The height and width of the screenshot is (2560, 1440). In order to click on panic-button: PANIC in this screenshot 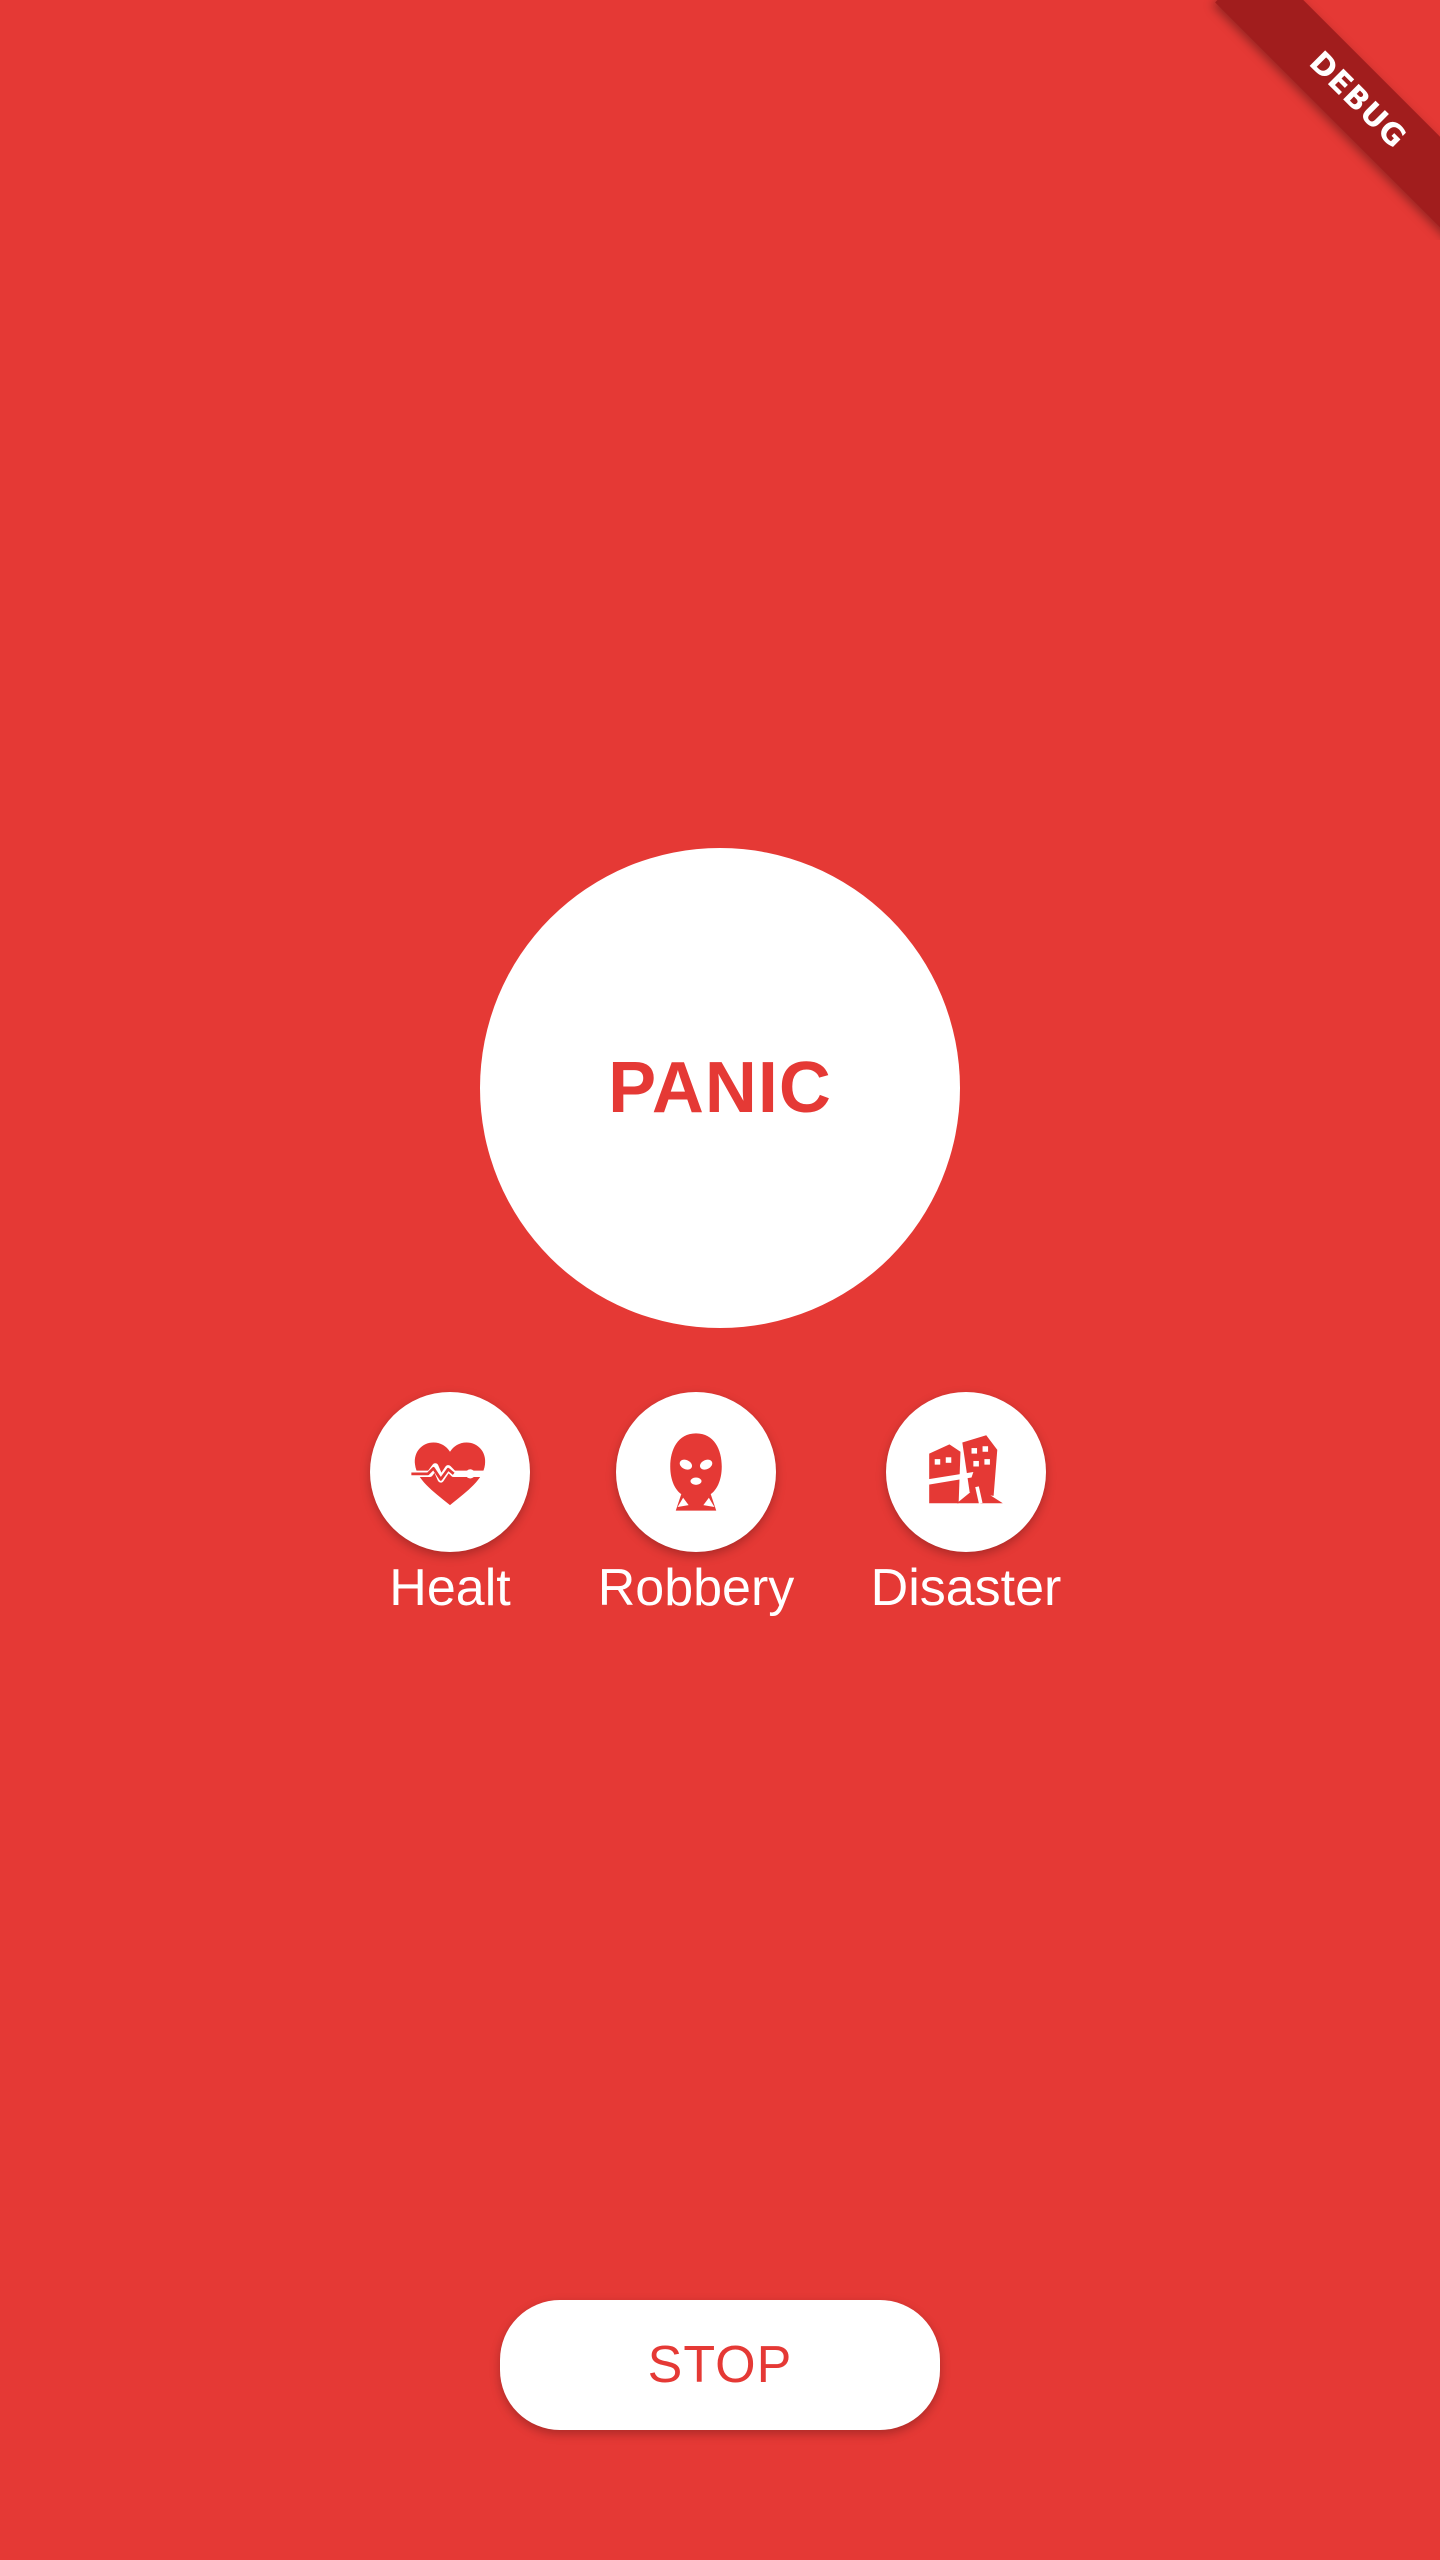, I will do `click(720, 1088)`.